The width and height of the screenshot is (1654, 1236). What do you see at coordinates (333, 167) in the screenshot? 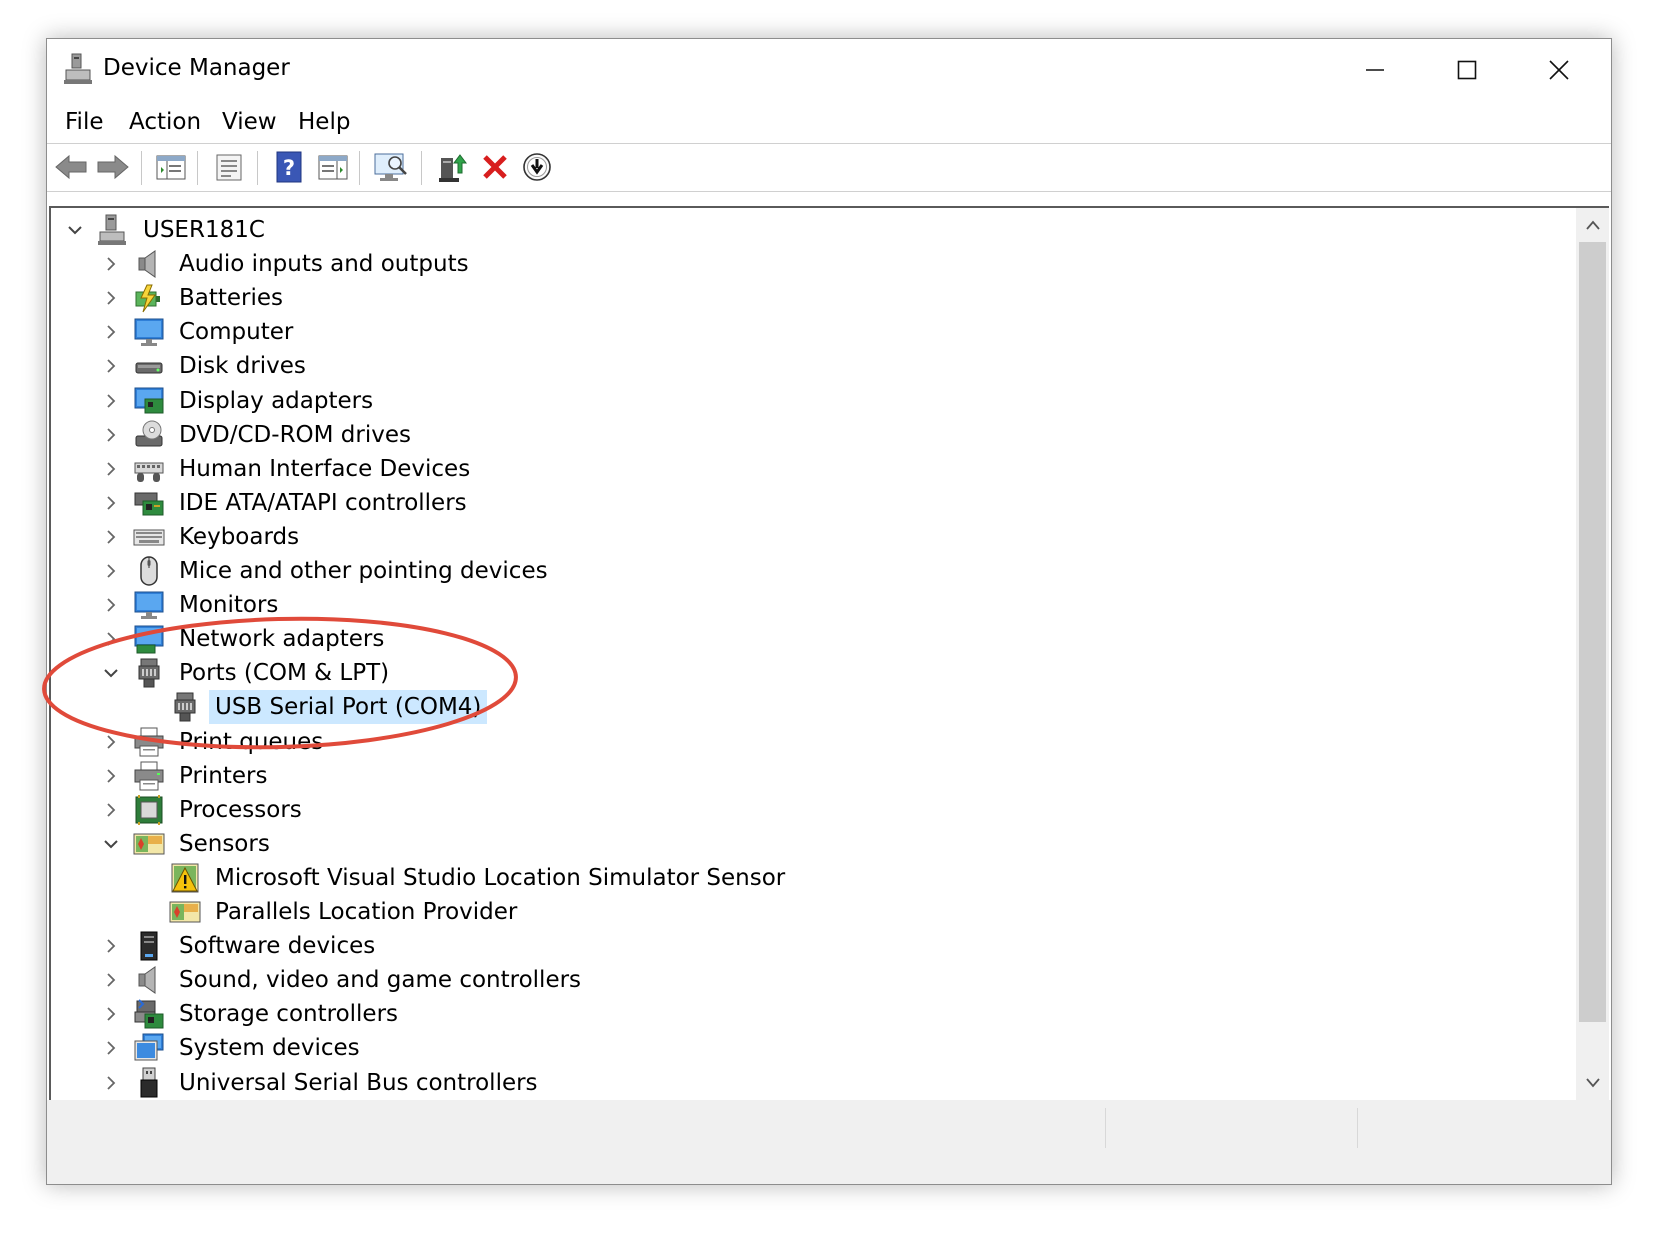
I see `action-pane-button` at bounding box center [333, 167].